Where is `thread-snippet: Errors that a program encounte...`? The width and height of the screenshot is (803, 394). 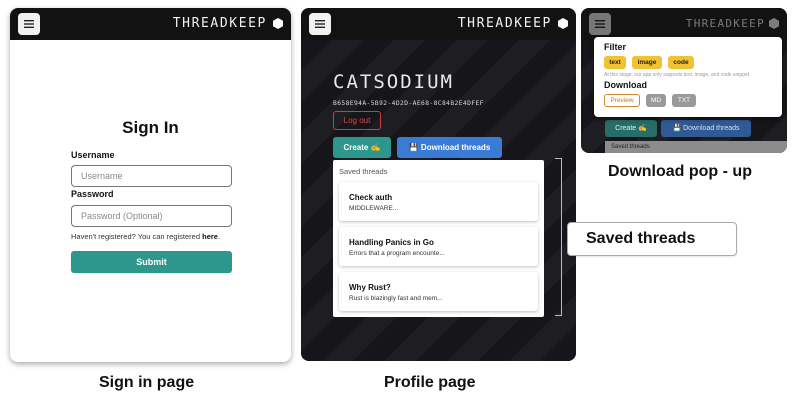
thread-snippet: Errors that a program encounte... is located at coordinates (397, 253).